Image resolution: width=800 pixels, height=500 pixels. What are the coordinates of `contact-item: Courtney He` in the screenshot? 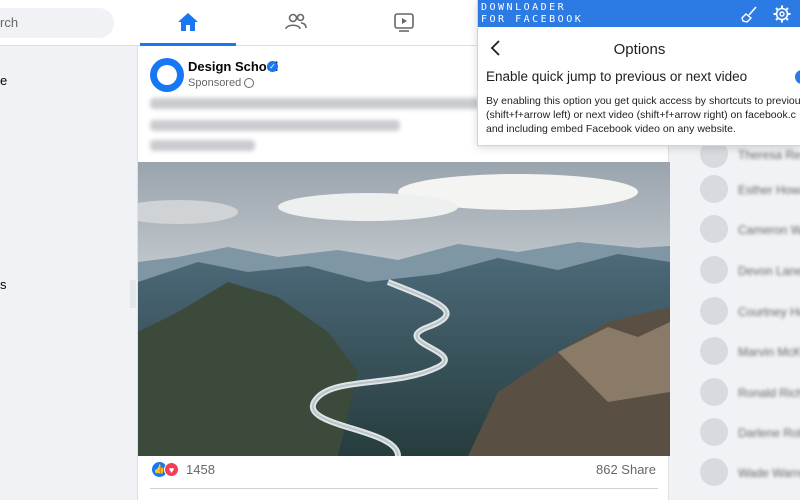 It's located at (750, 312).